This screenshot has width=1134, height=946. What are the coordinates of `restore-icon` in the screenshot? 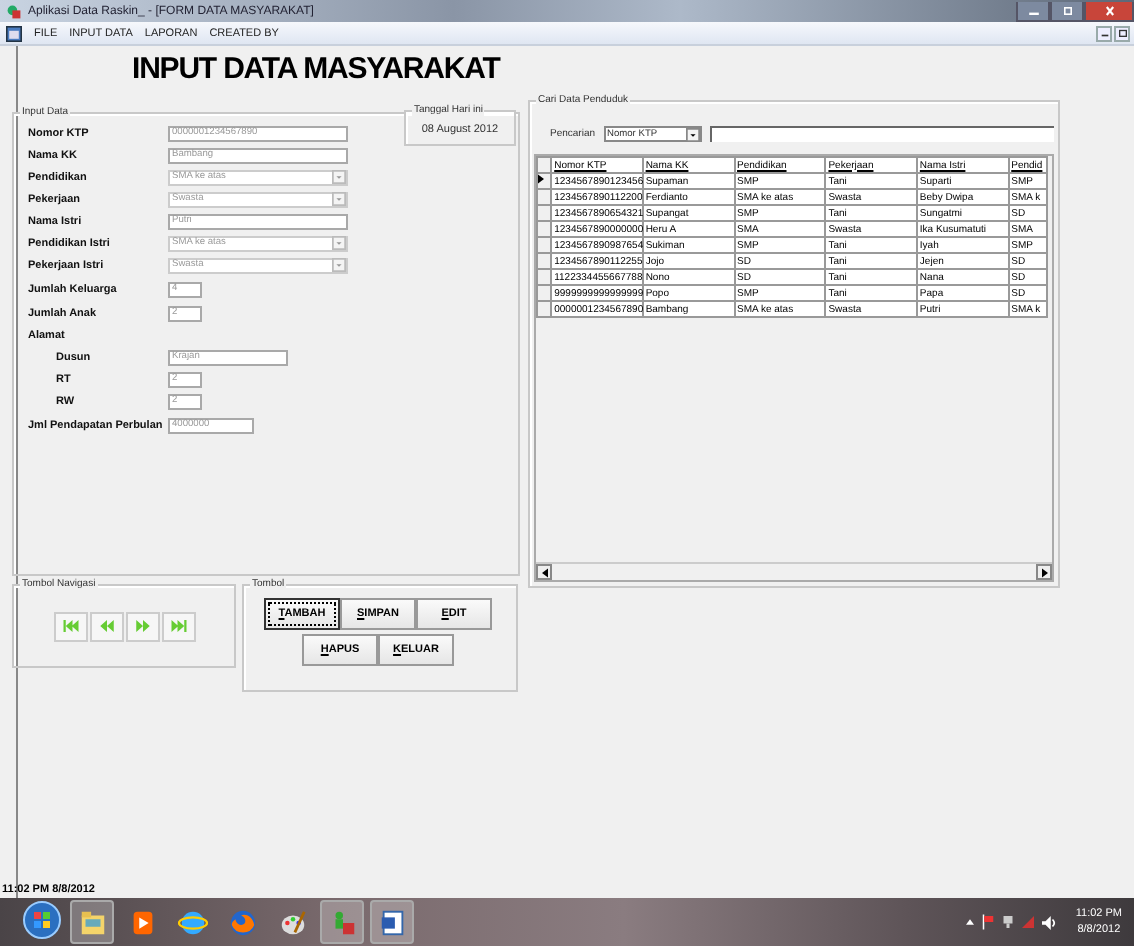 It's located at (1122, 33).